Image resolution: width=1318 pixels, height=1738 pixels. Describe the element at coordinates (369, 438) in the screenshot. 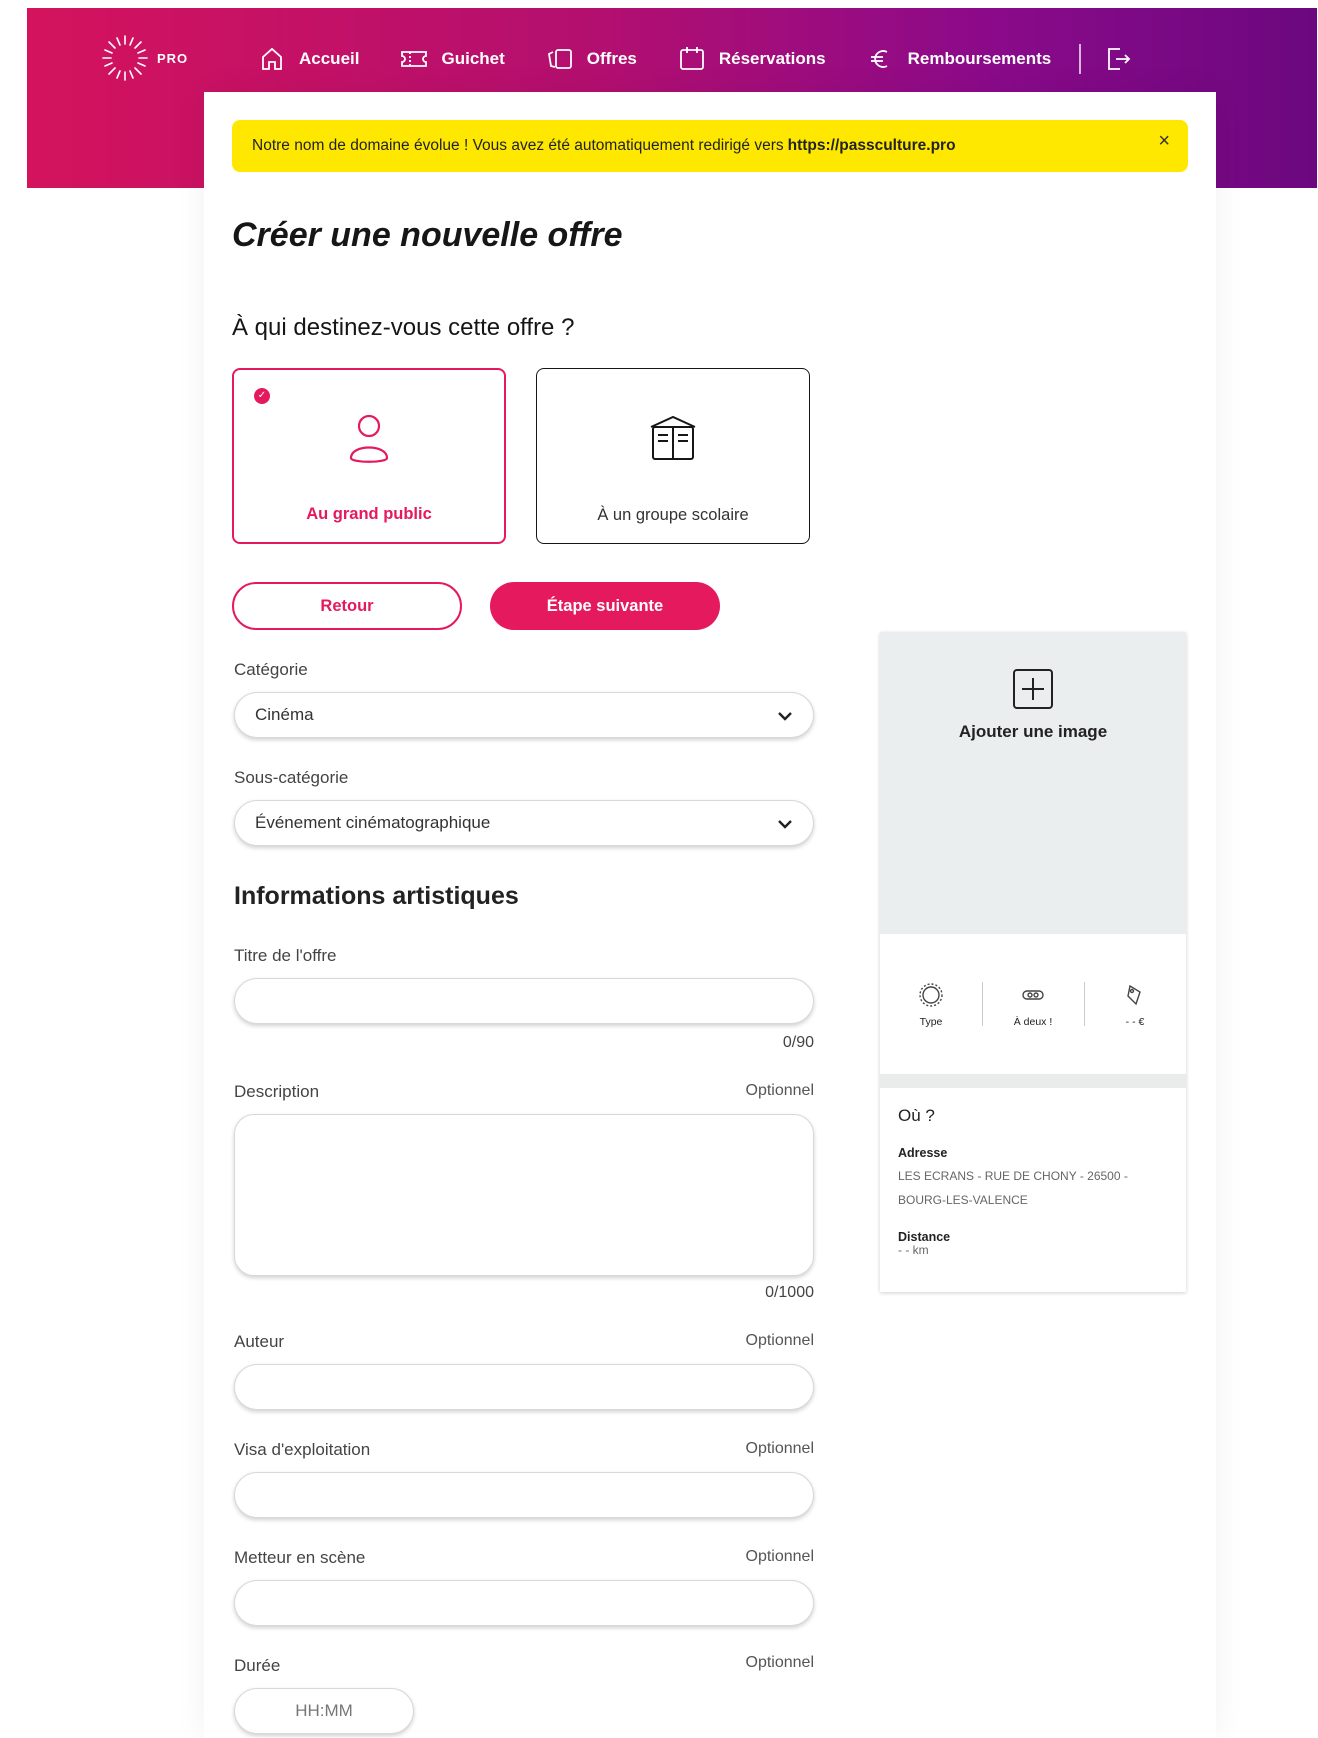

I see `user-icon` at that location.